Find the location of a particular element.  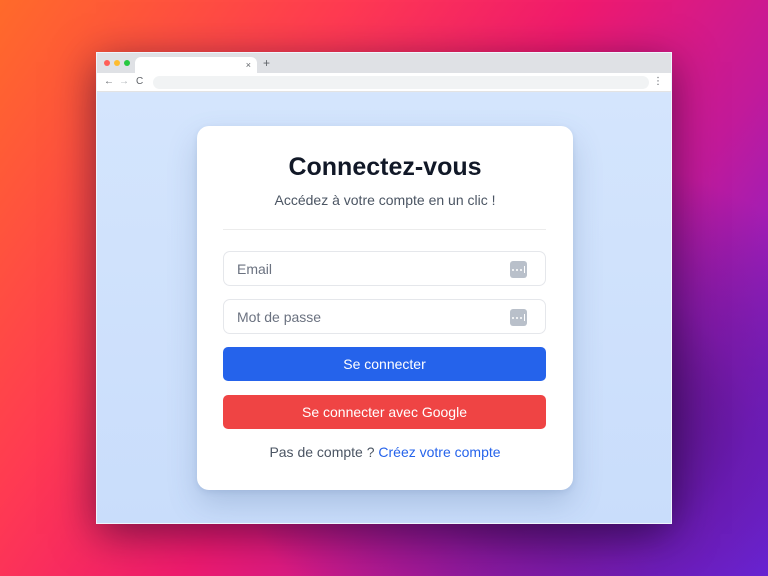

address-bar is located at coordinates (401, 82).